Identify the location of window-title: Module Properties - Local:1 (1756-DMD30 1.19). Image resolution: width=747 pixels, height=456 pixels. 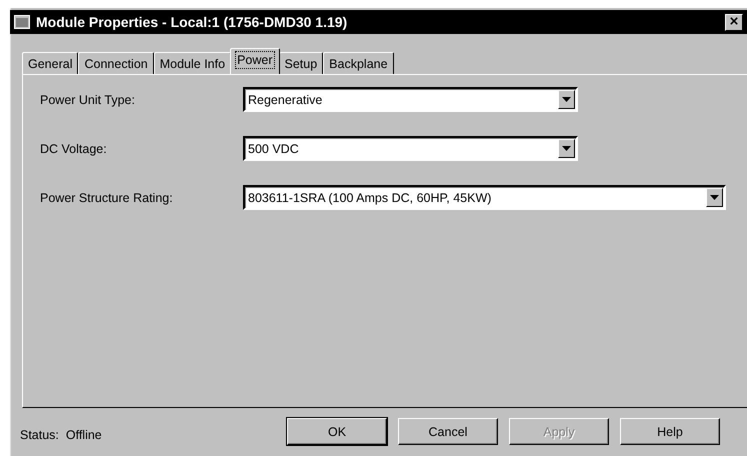
(192, 22).